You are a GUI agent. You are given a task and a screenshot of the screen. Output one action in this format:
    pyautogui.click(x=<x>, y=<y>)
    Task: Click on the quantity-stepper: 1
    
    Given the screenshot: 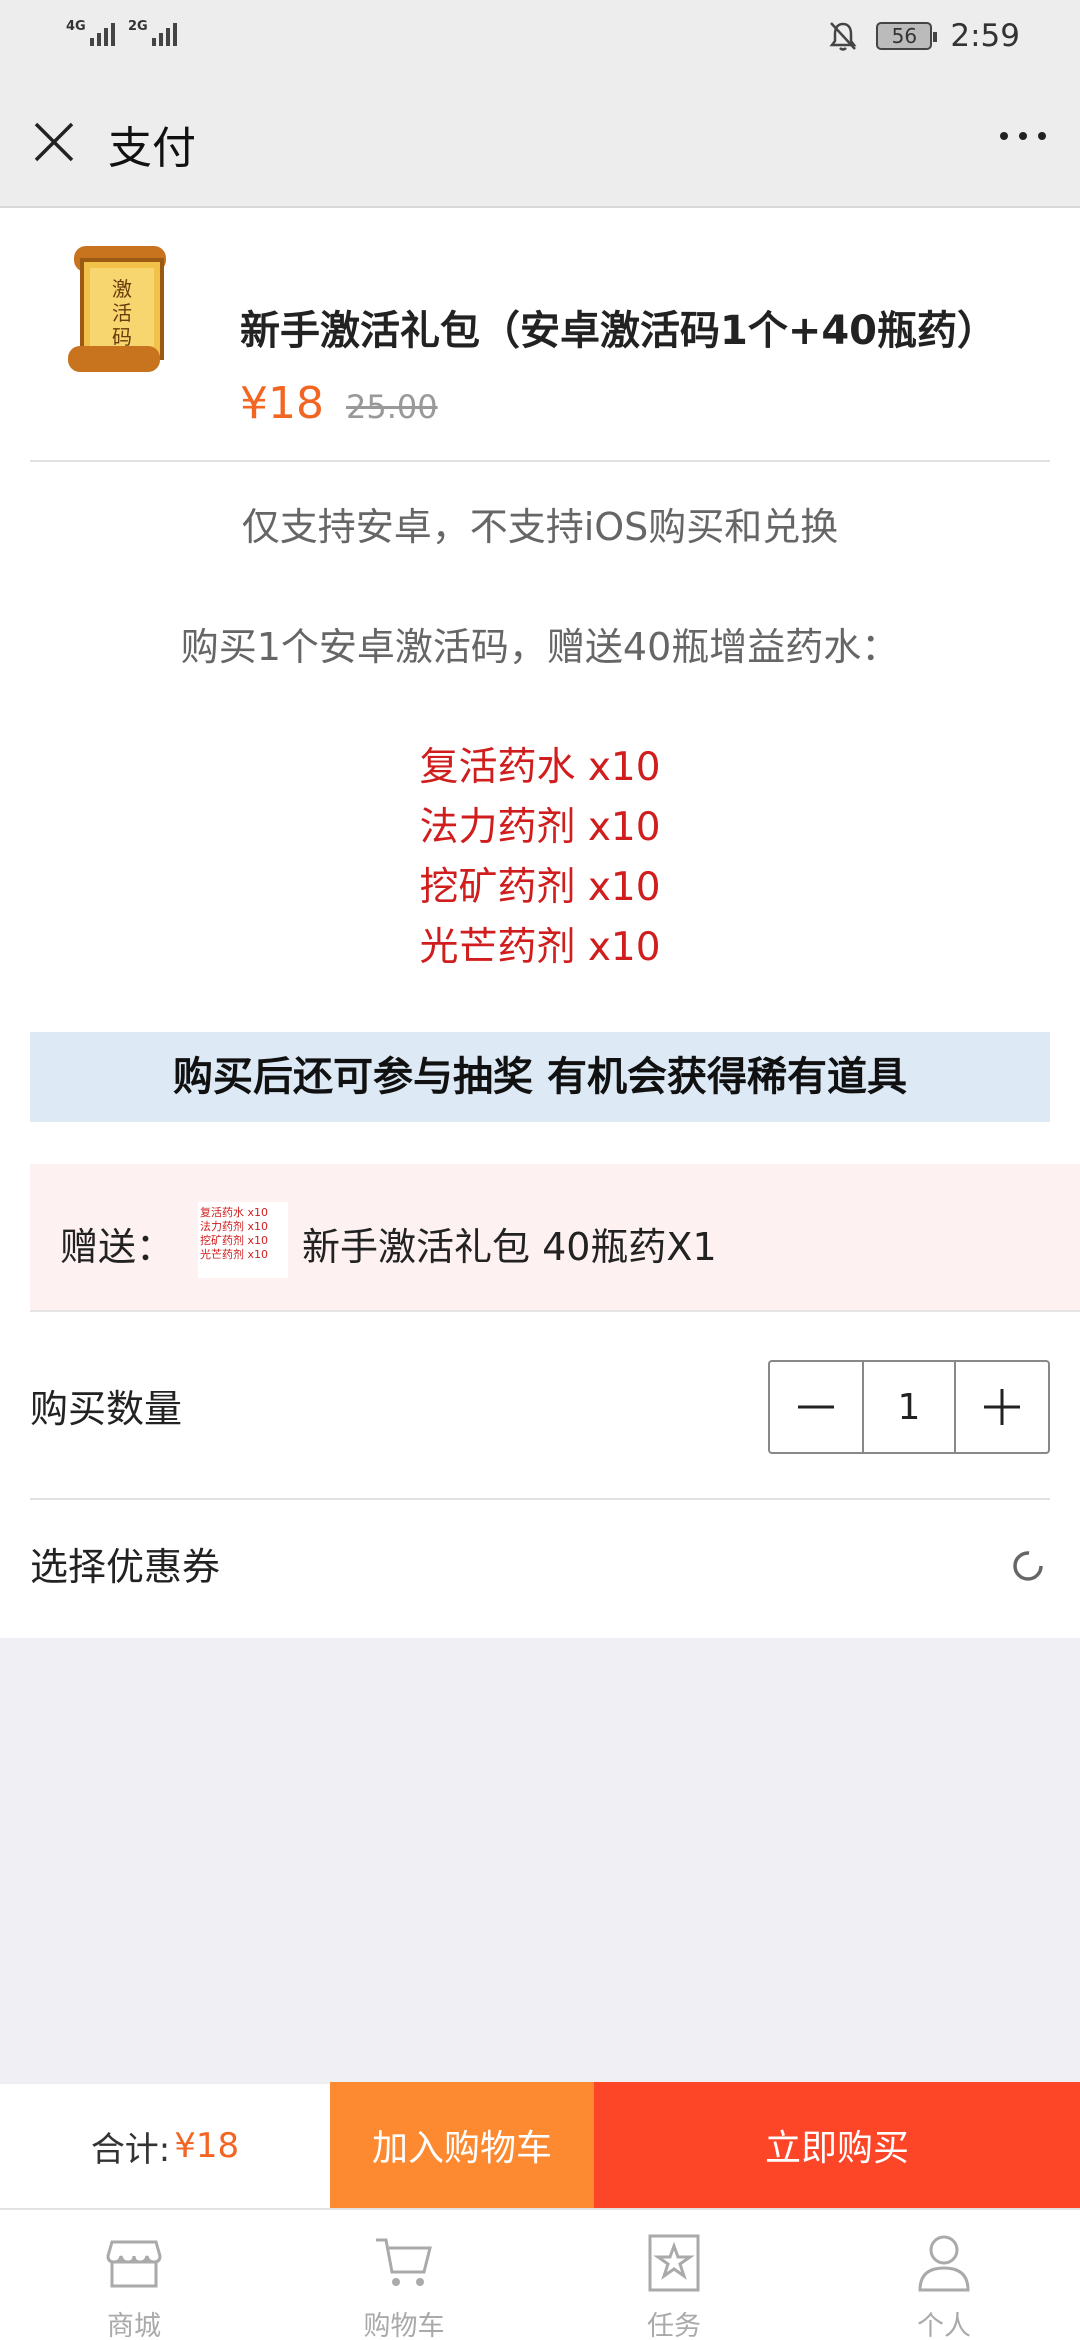 What is the action you would take?
    pyautogui.click(x=909, y=1407)
    